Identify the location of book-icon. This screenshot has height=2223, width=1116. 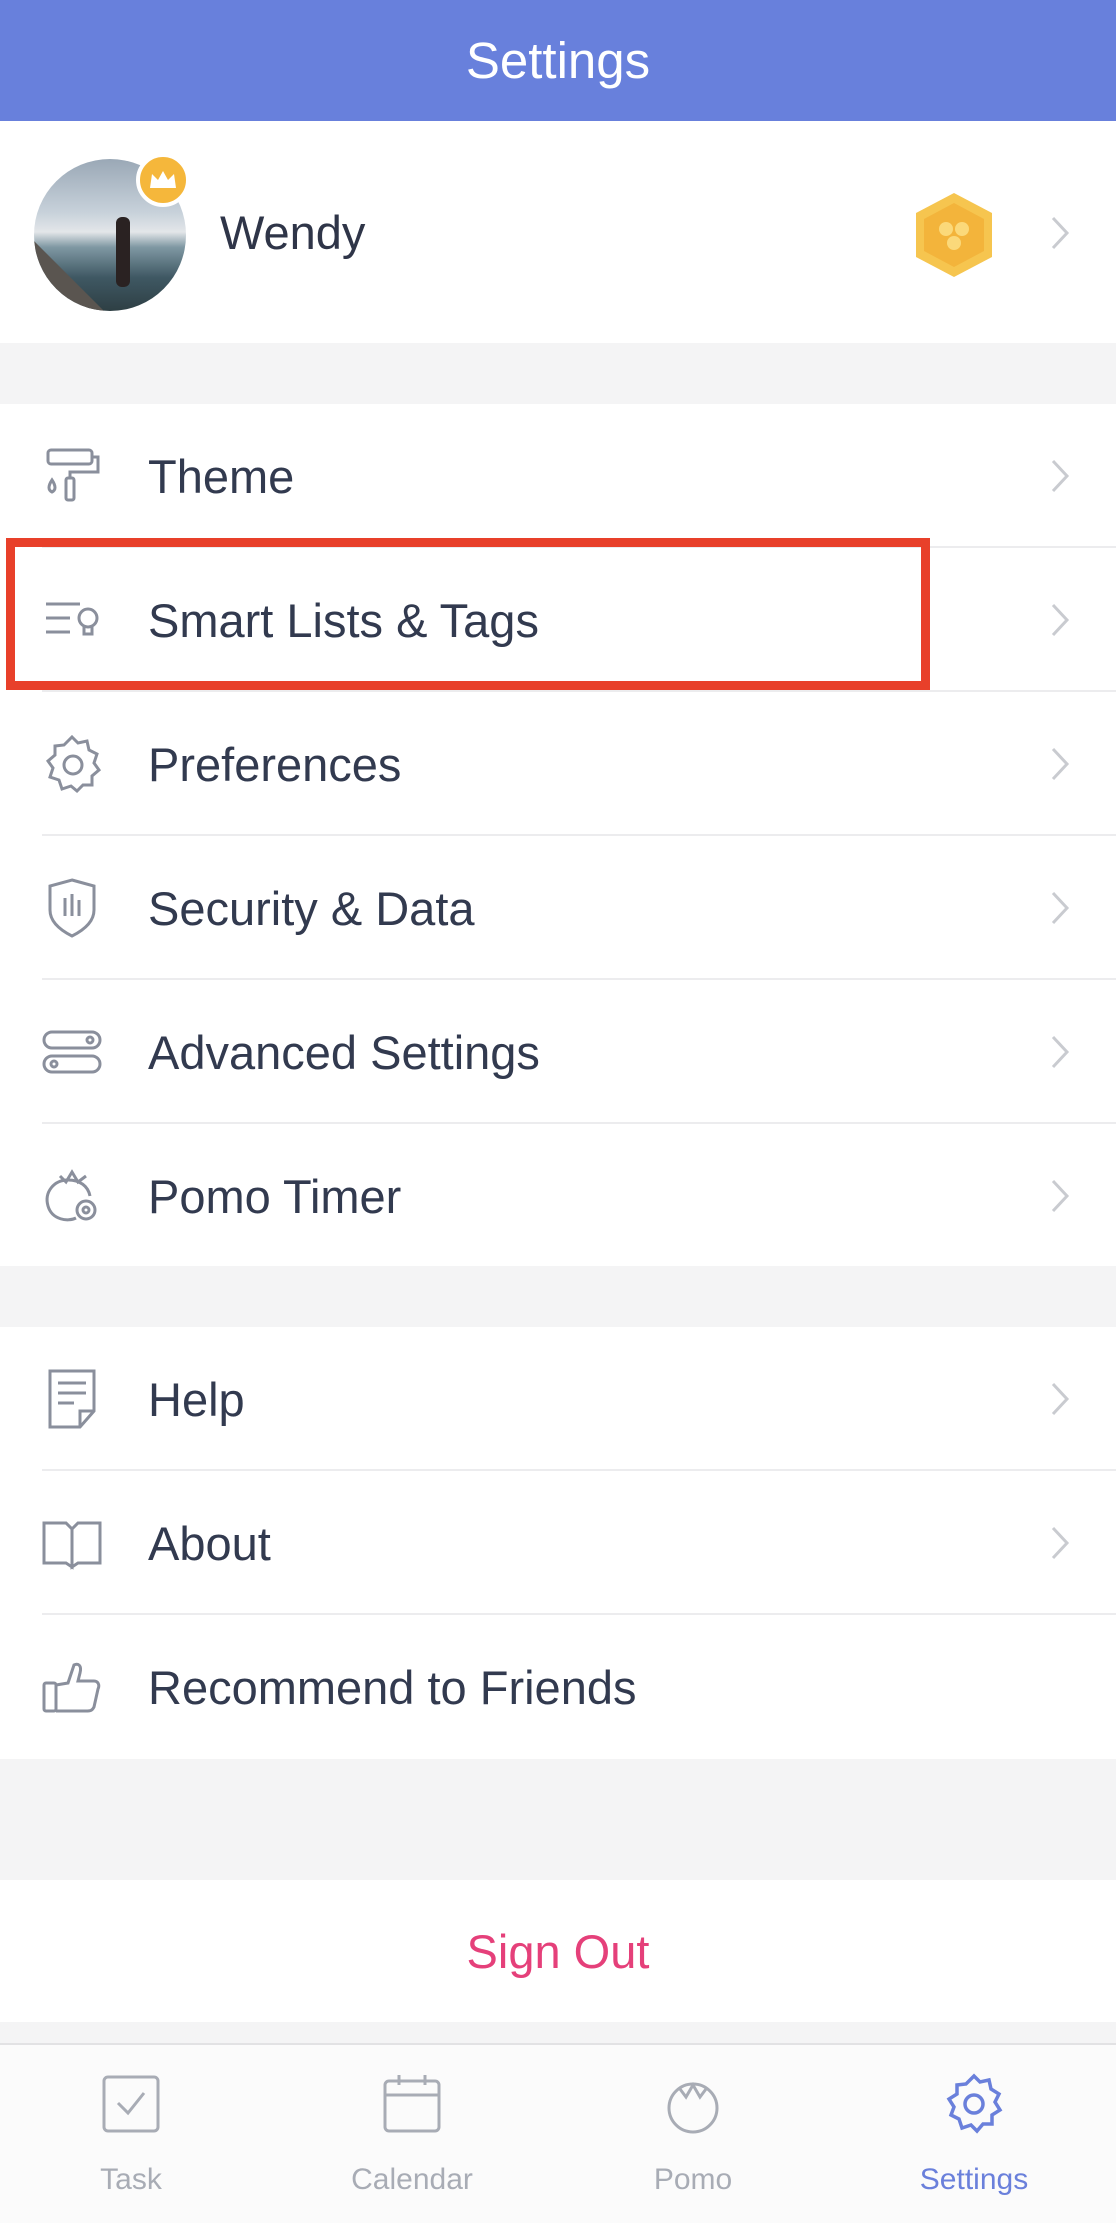
(72, 1545).